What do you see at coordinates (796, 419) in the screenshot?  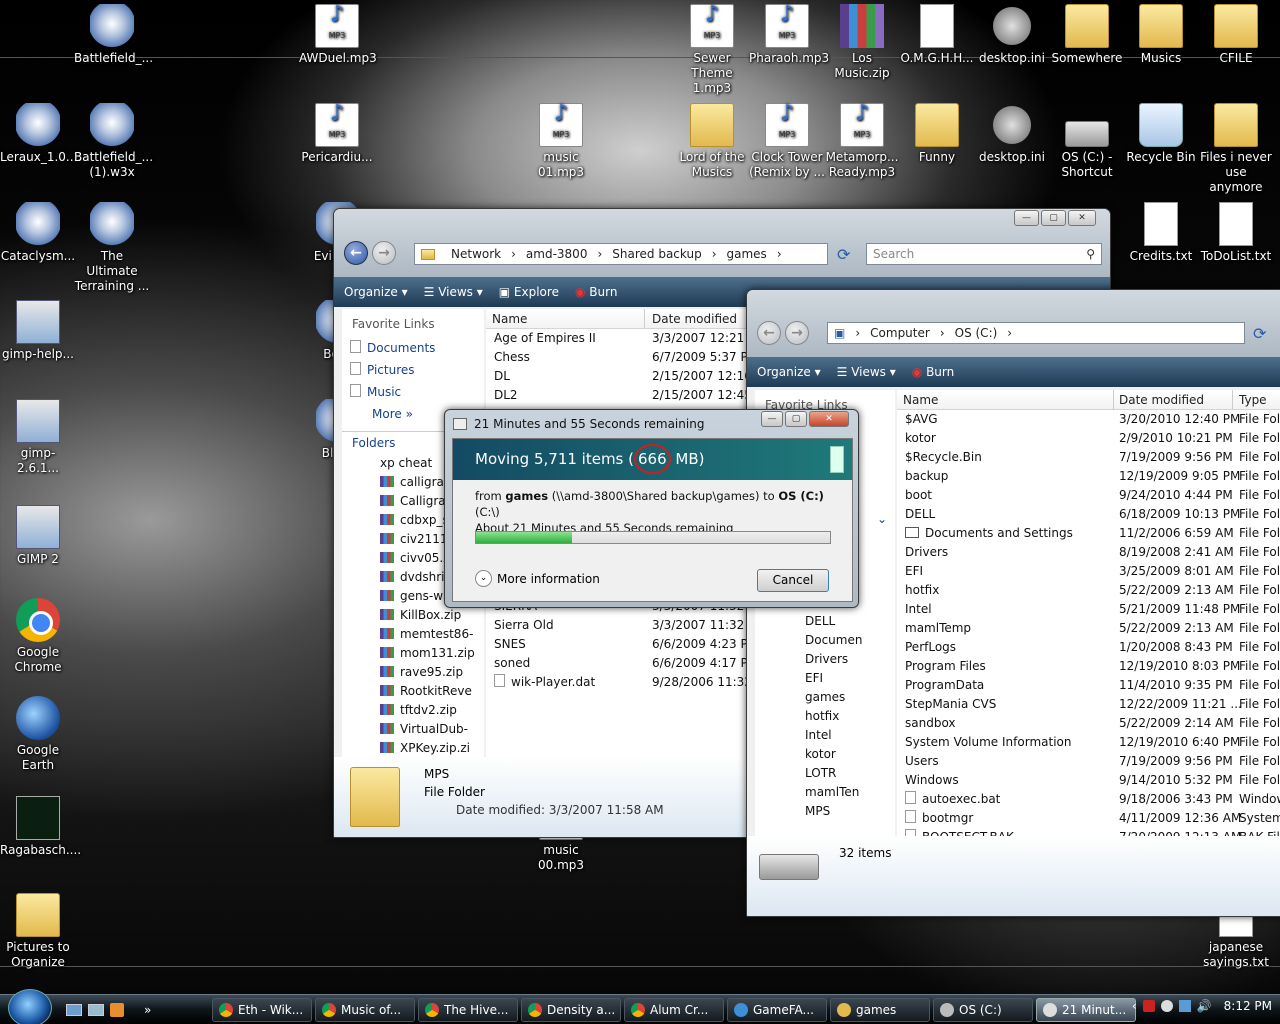 I see `maximize-button: ▢` at bounding box center [796, 419].